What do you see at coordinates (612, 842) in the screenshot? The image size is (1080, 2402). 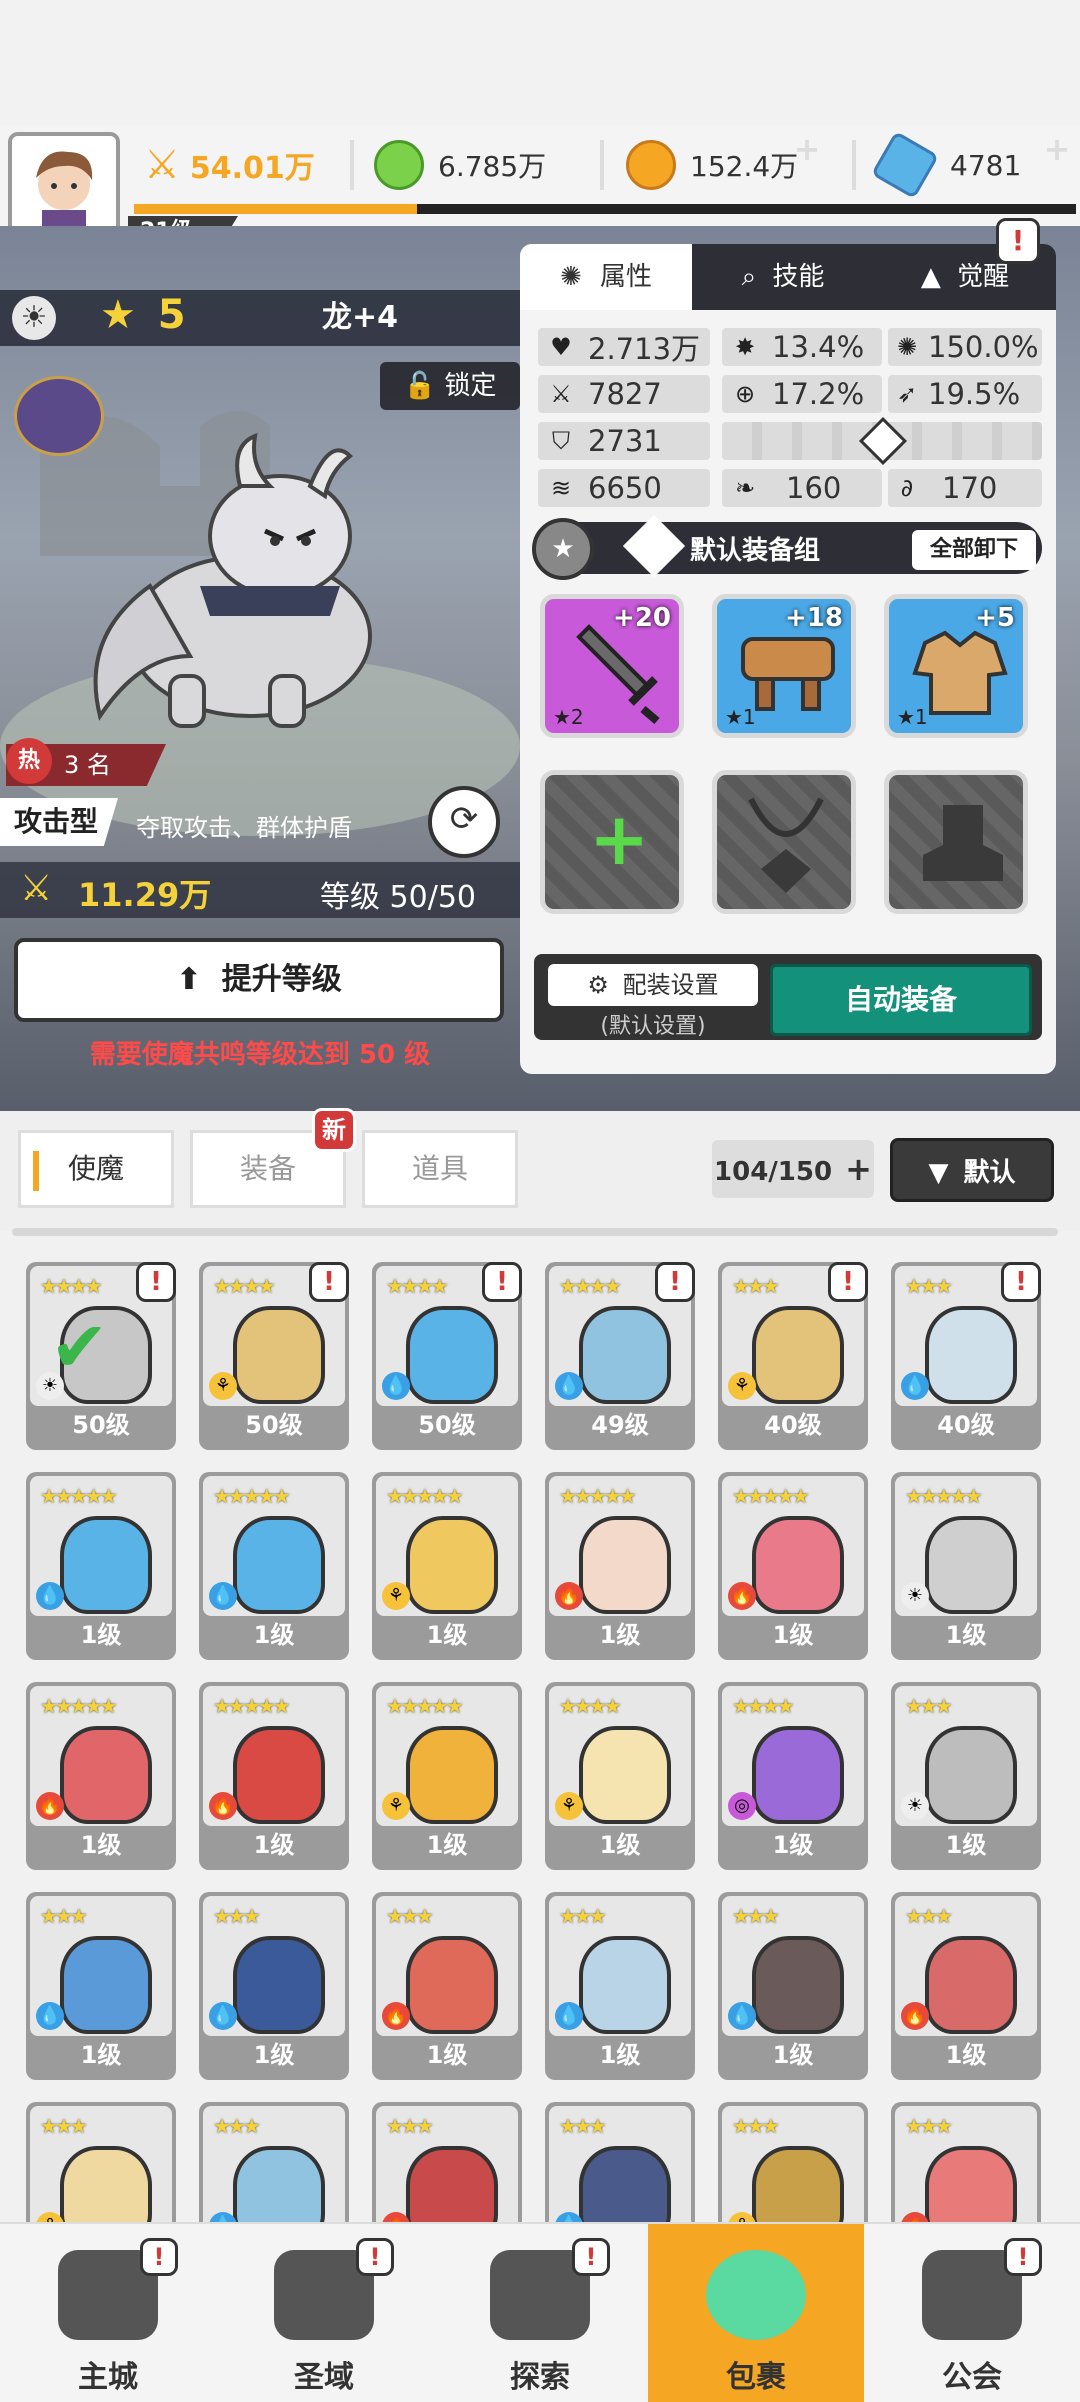 I see `equip-slot-add: +` at bounding box center [612, 842].